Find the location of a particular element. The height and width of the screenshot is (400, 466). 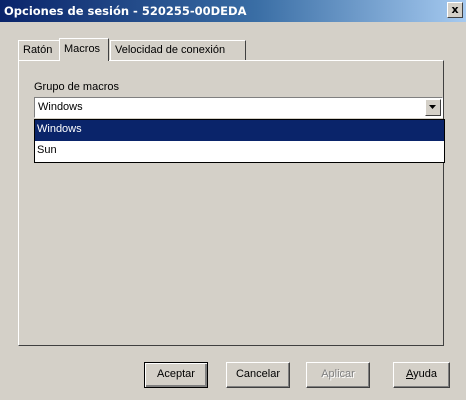

dropdown-arrow-button is located at coordinates (433, 107).